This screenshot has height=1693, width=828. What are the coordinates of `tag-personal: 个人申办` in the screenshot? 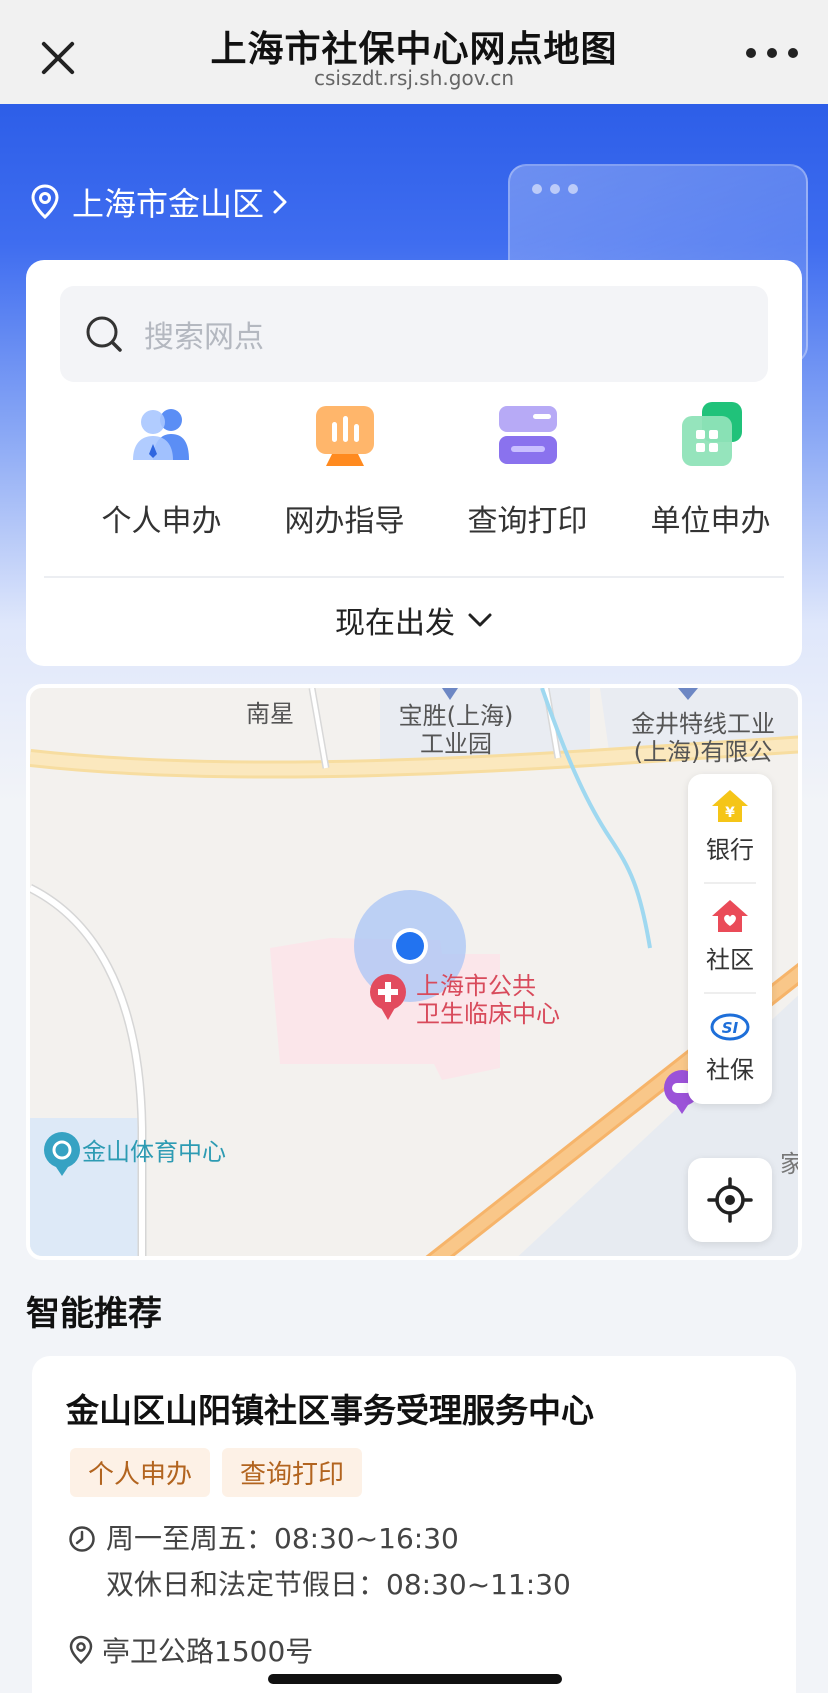 It's located at (140, 1472).